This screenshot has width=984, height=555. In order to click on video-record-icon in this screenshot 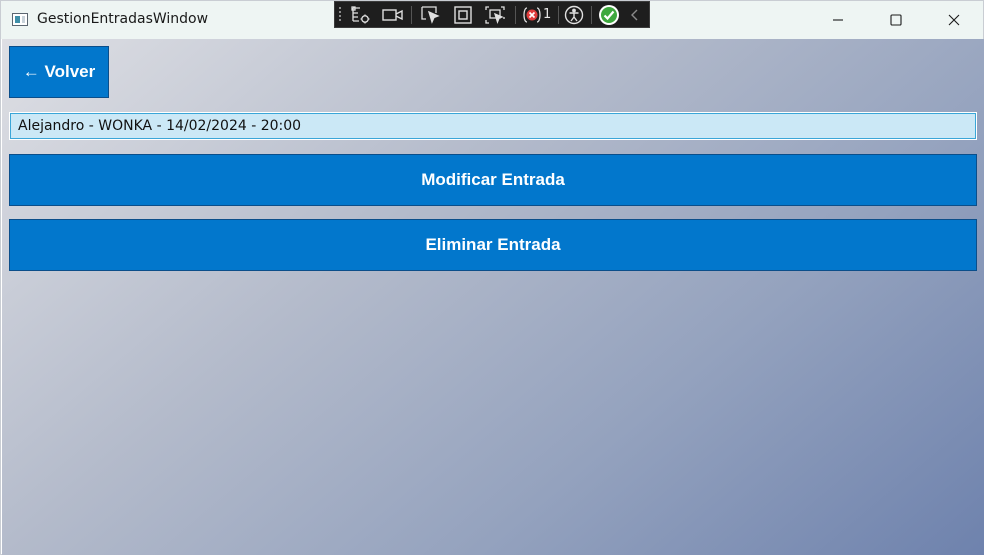, I will do `click(393, 15)`.